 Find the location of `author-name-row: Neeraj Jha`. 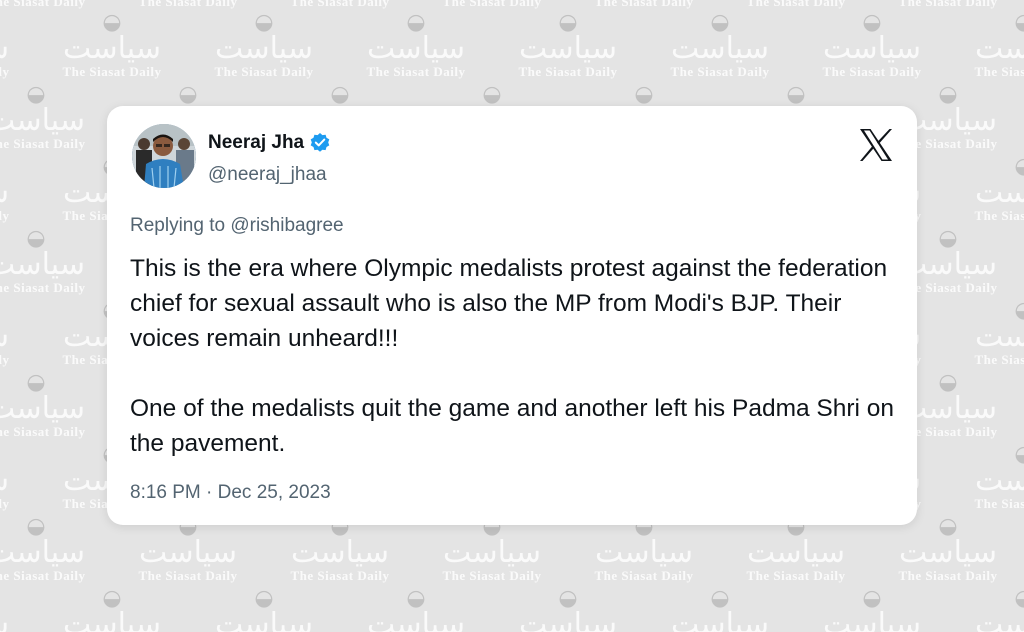

author-name-row: Neeraj Jha is located at coordinates (269, 143).